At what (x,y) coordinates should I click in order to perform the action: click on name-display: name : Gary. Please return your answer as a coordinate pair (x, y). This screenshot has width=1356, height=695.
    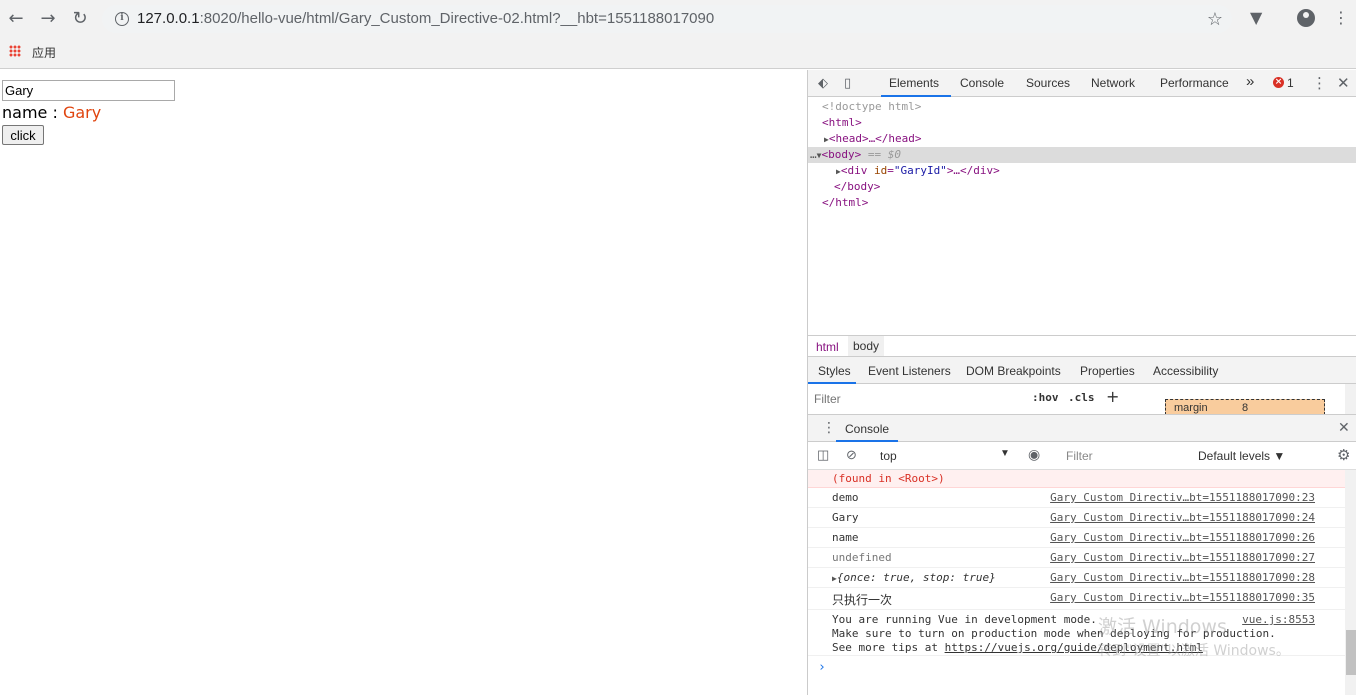
    Looking at the image, I should click on (51, 112).